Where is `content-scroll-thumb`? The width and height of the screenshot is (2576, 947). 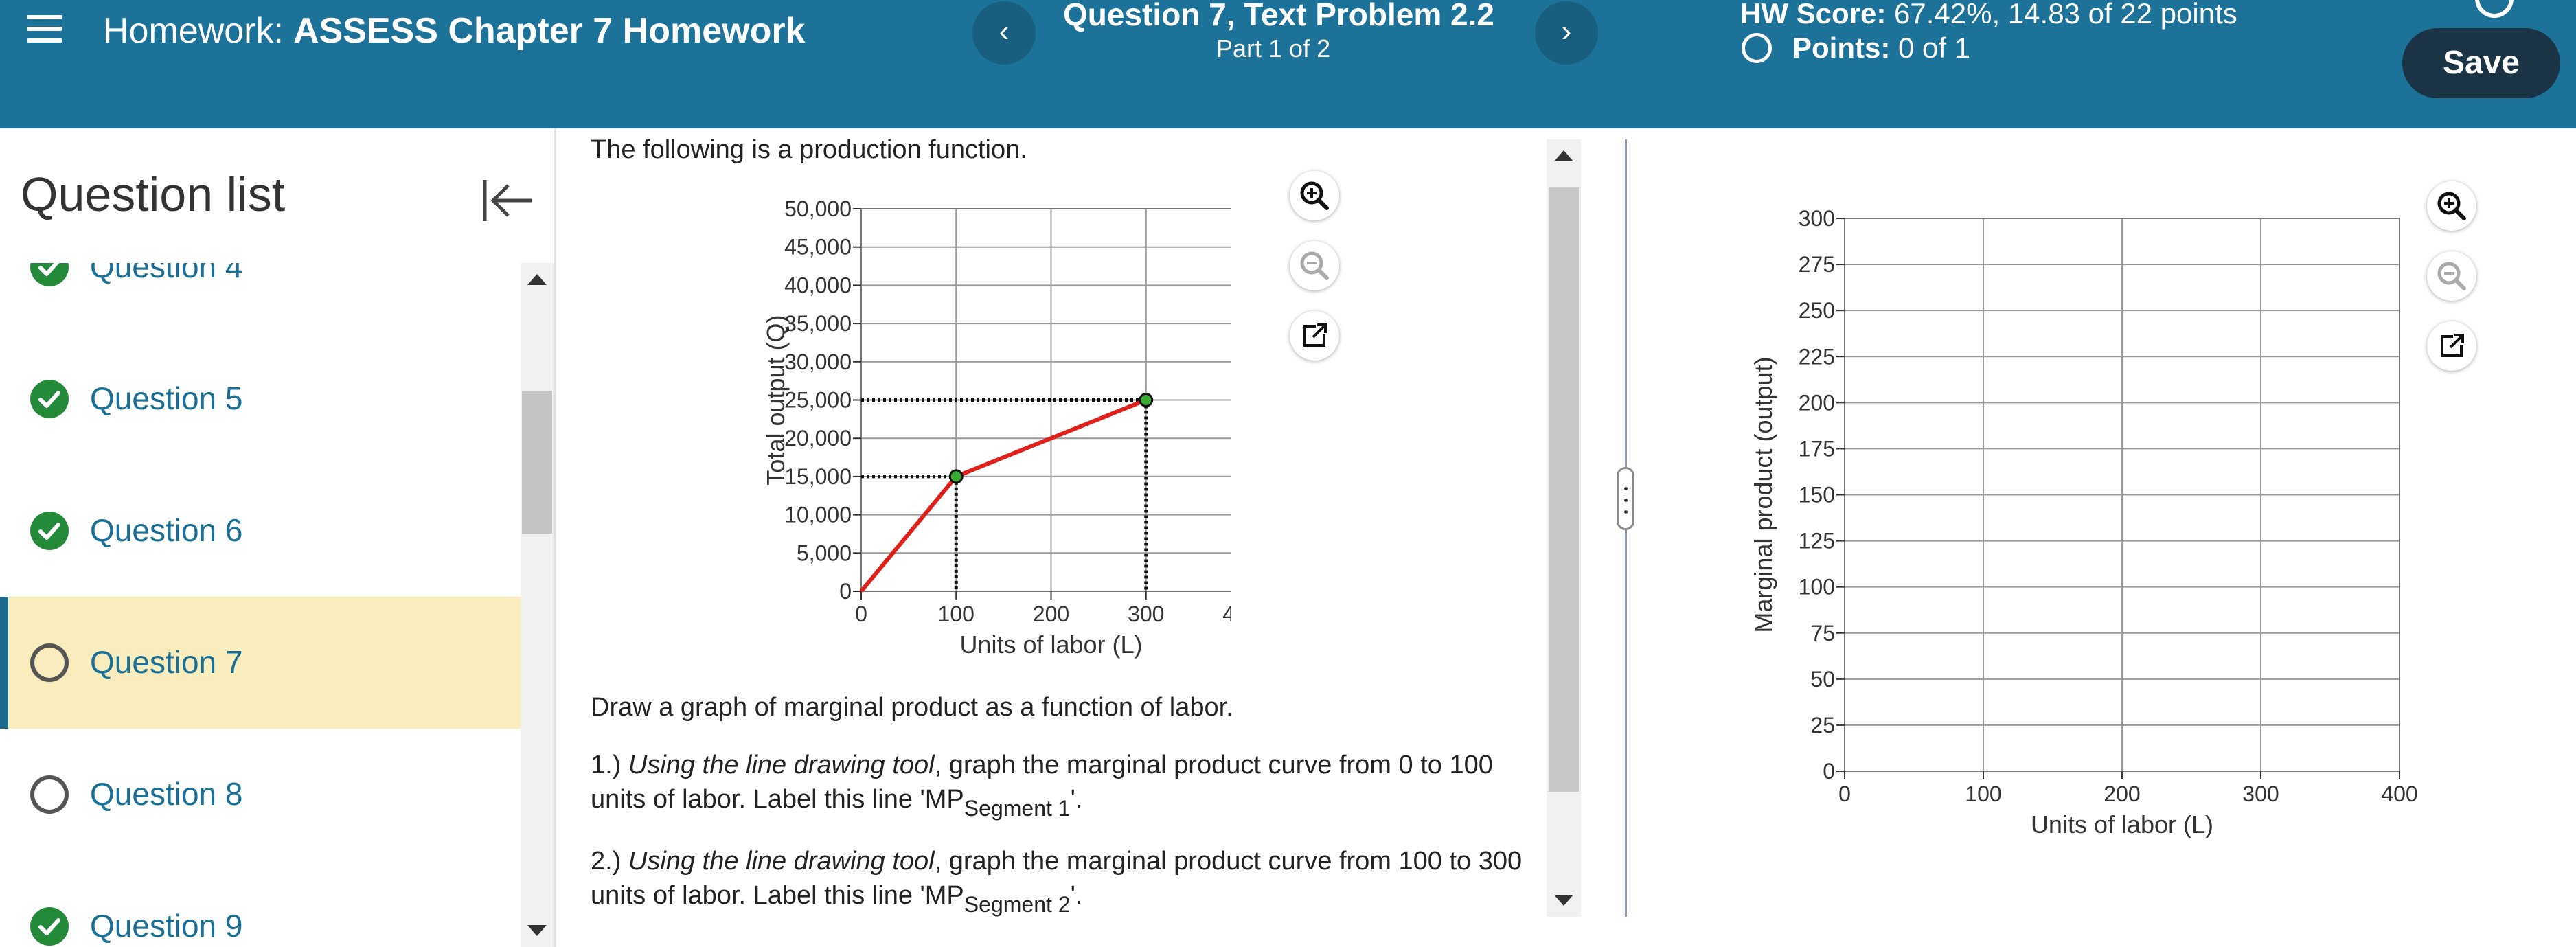
content-scroll-thumb is located at coordinates (1564, 489).